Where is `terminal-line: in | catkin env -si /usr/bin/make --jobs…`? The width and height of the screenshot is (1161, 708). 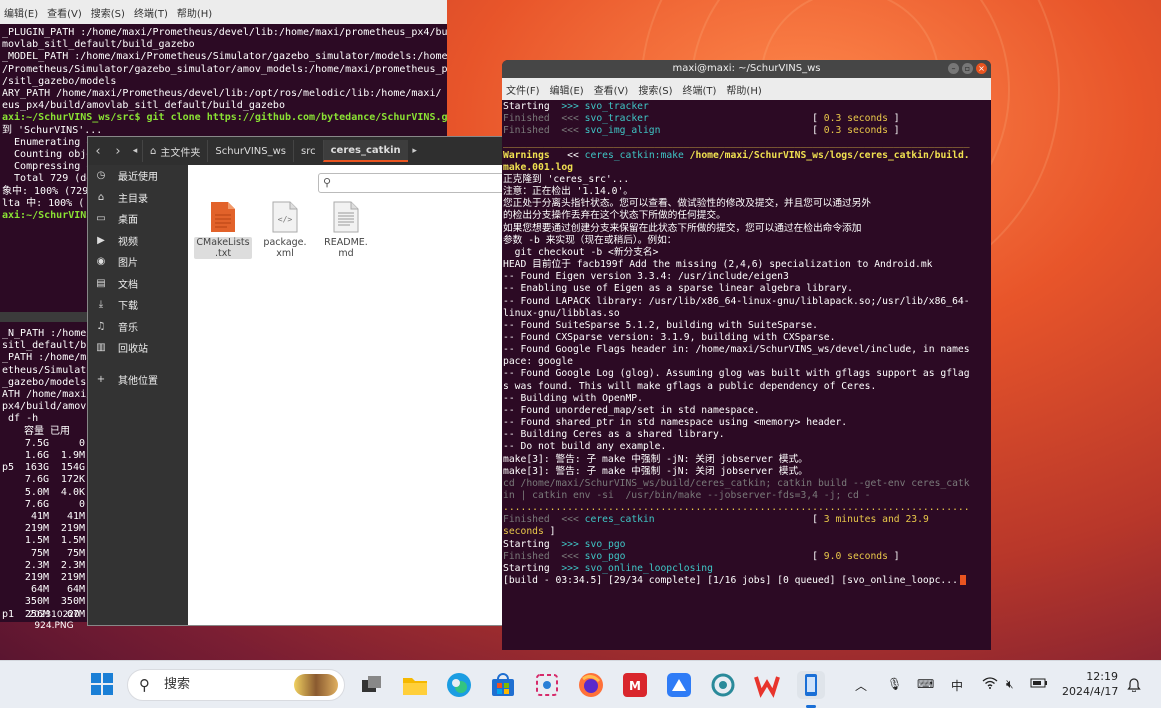 terminal-line: in | catkin env -si /usr/bin/make --jobs… is located at coordinates (746, 496).